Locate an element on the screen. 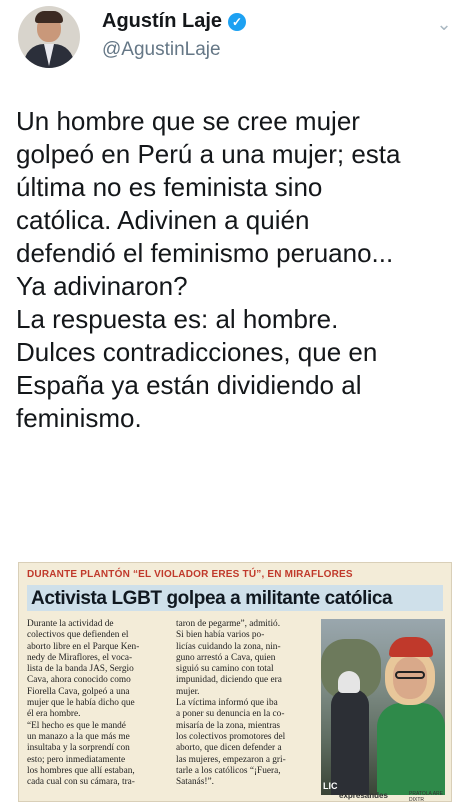  clipping-photo: LIC is located at coordinates (383, 707).